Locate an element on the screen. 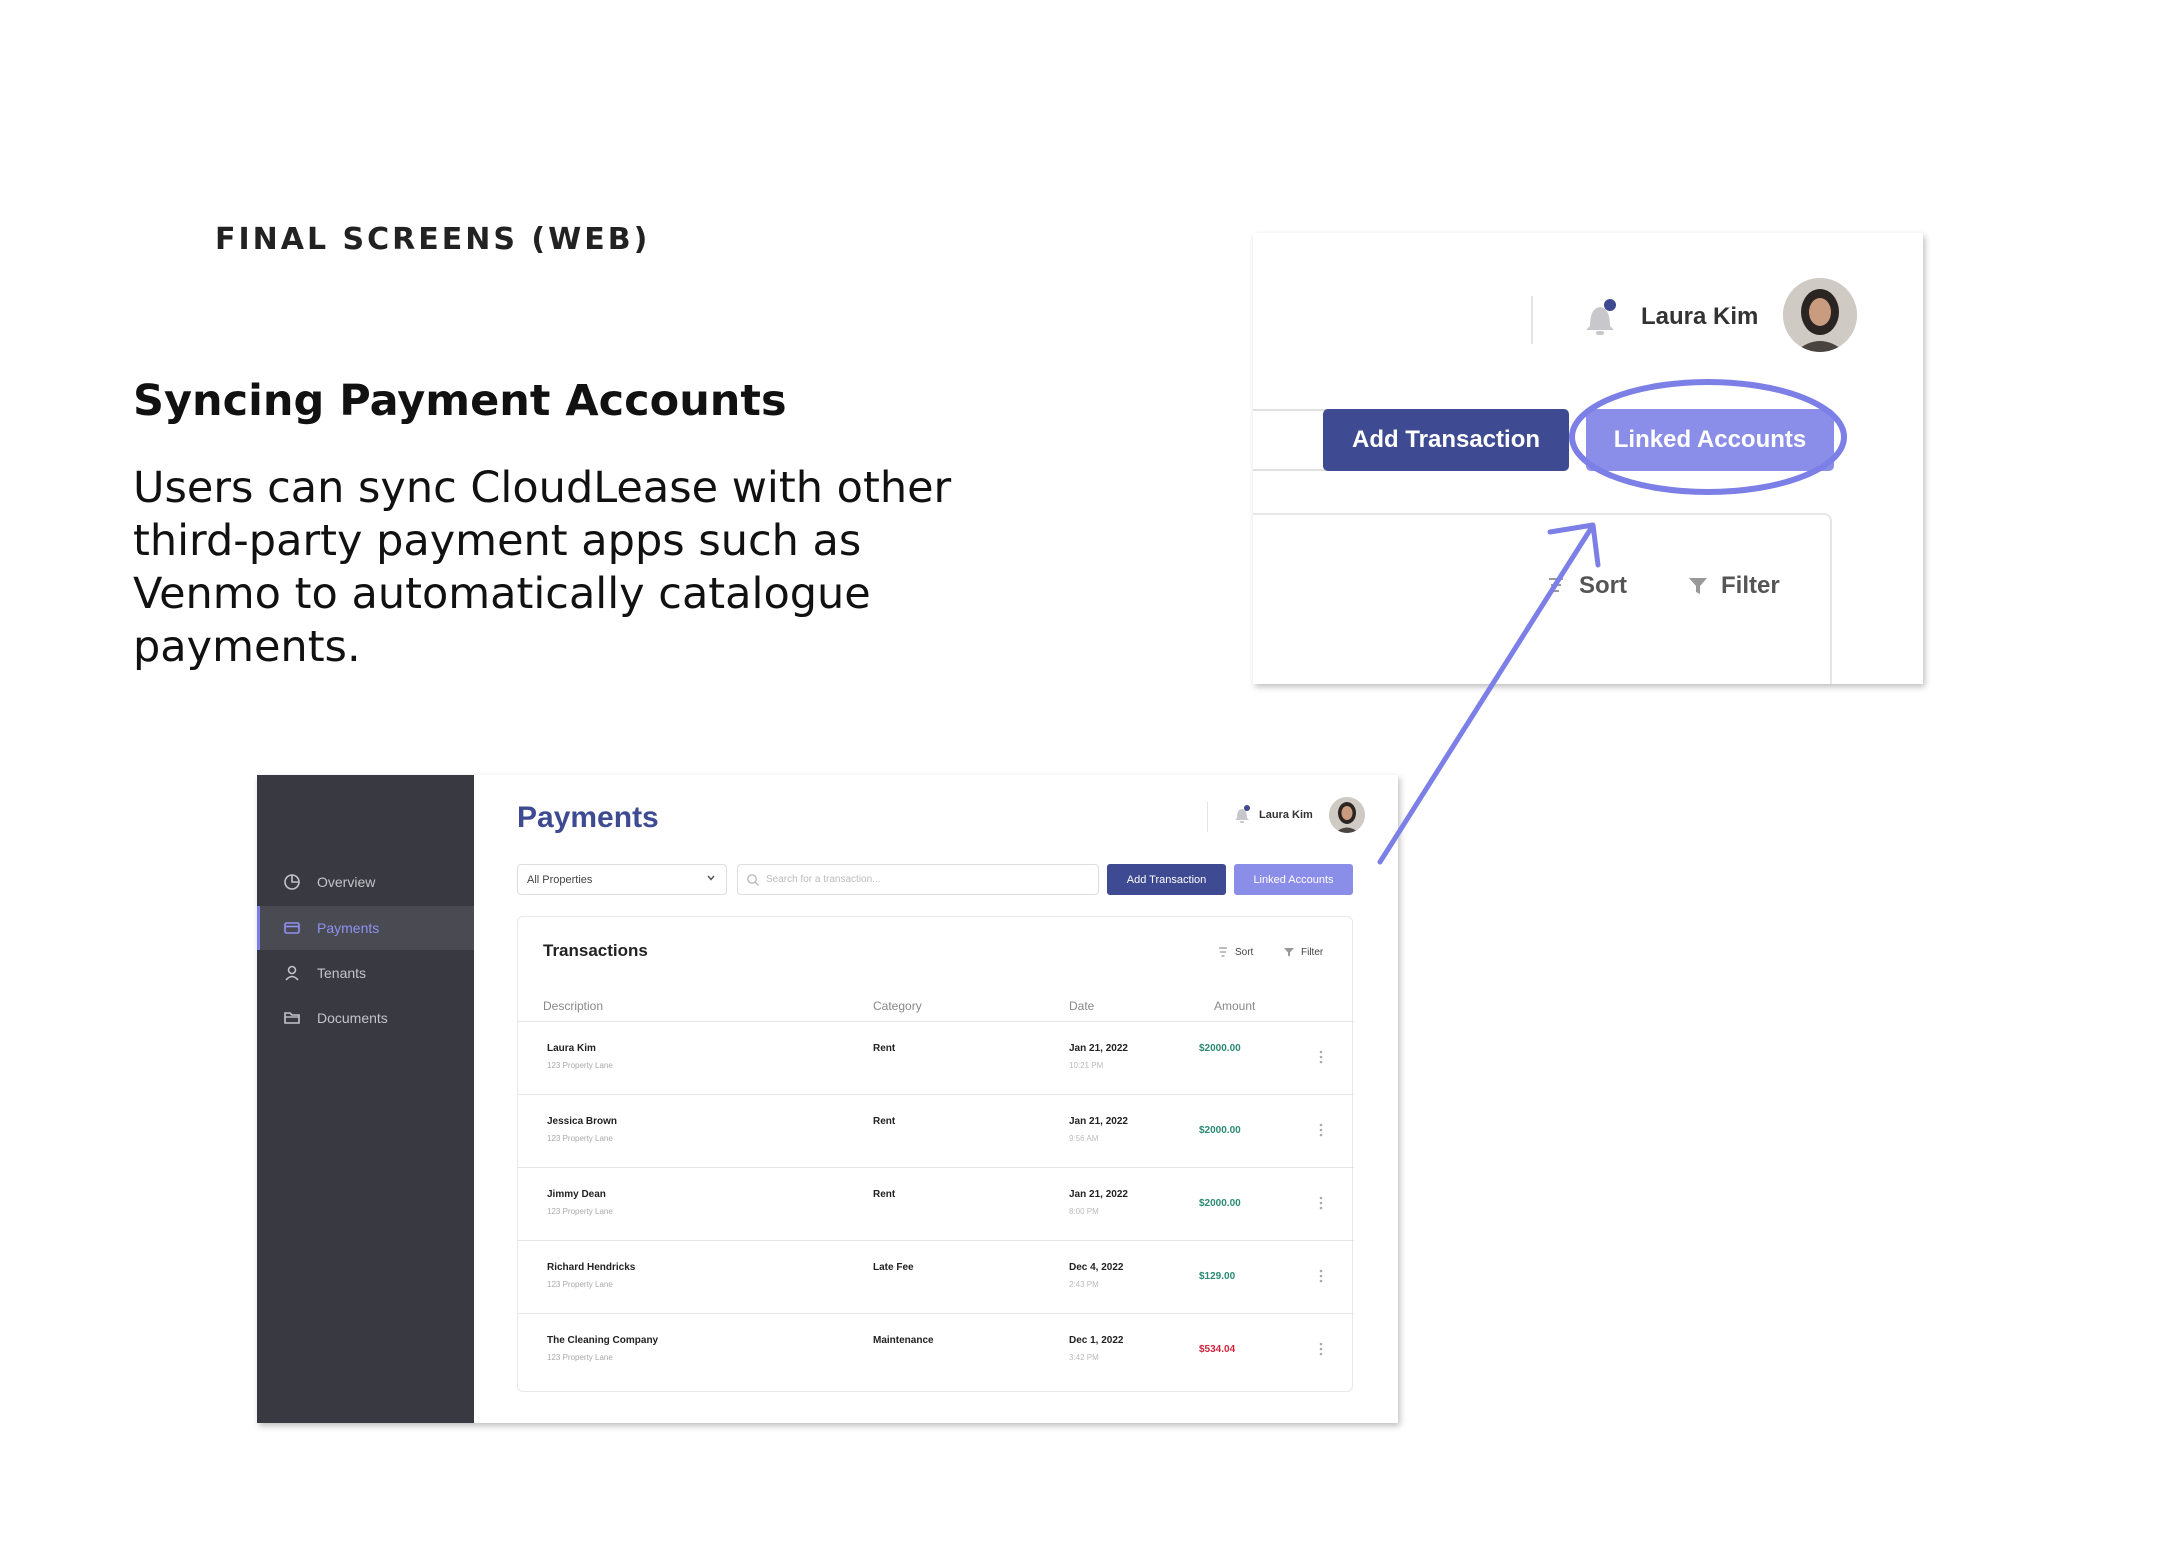  sidebar-item-overview: Overview is located at coordinates (365, 882).